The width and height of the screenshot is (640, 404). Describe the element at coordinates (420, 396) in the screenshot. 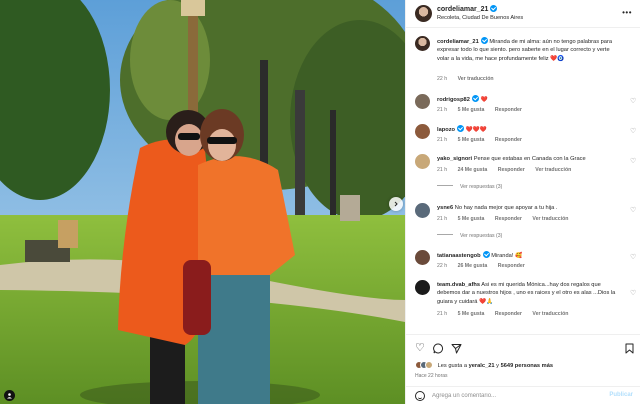

I see `emoji-picker-icon` at that location.